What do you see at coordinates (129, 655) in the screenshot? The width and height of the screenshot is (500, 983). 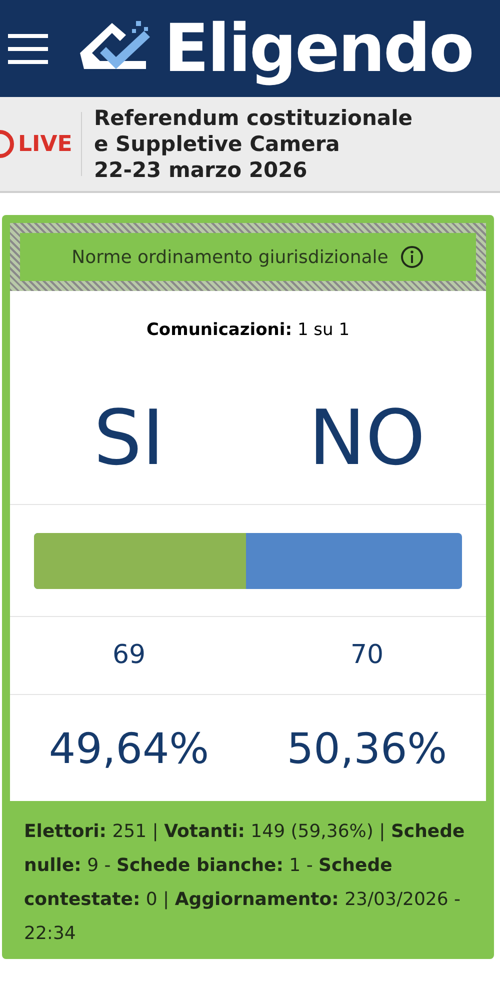 I see `vote-count: 69` at bounding box center [129, 655].